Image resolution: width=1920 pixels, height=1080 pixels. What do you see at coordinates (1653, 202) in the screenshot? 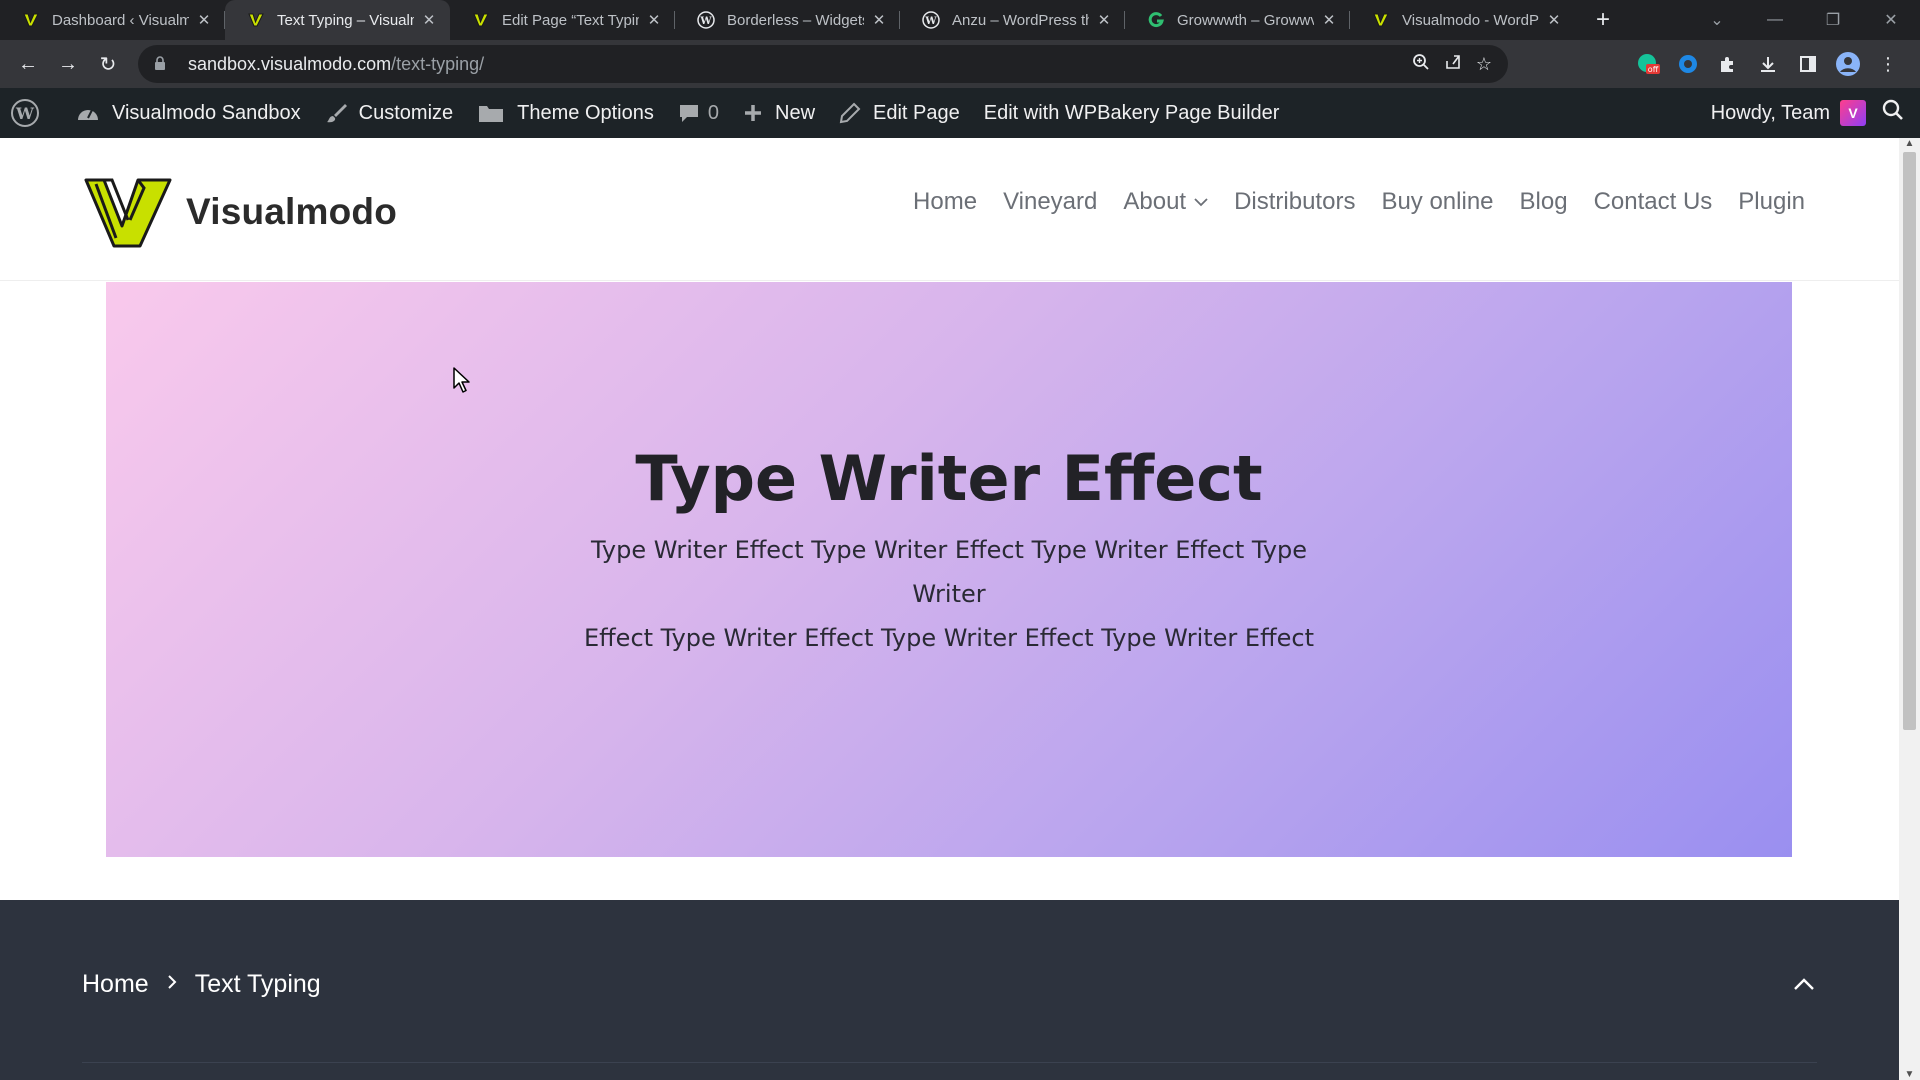
I see `nav-contact-us: Contact Us` at bounding box center [1653, 202].